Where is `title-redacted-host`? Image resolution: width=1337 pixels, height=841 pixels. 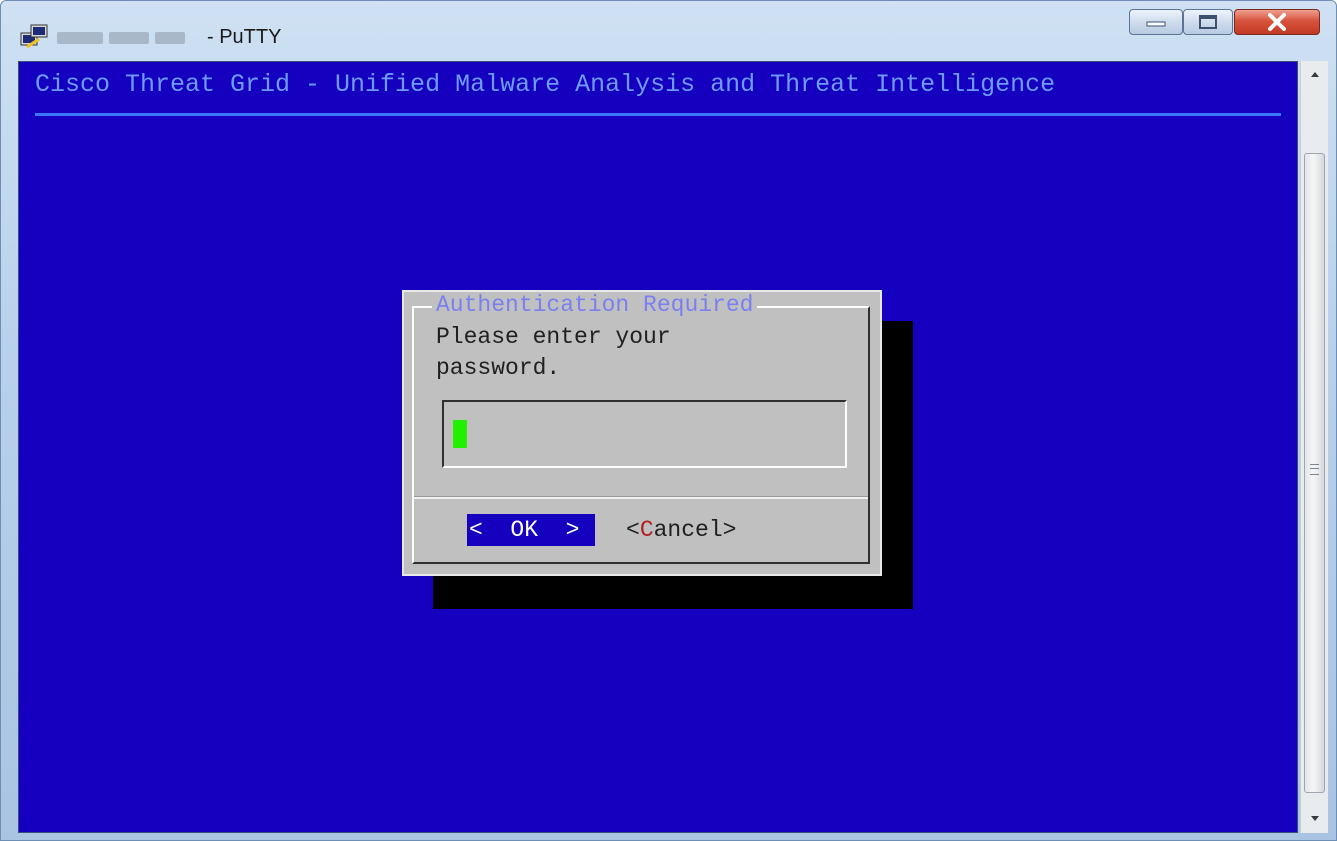 title-redacted-host is located at coordinates (127, 38).